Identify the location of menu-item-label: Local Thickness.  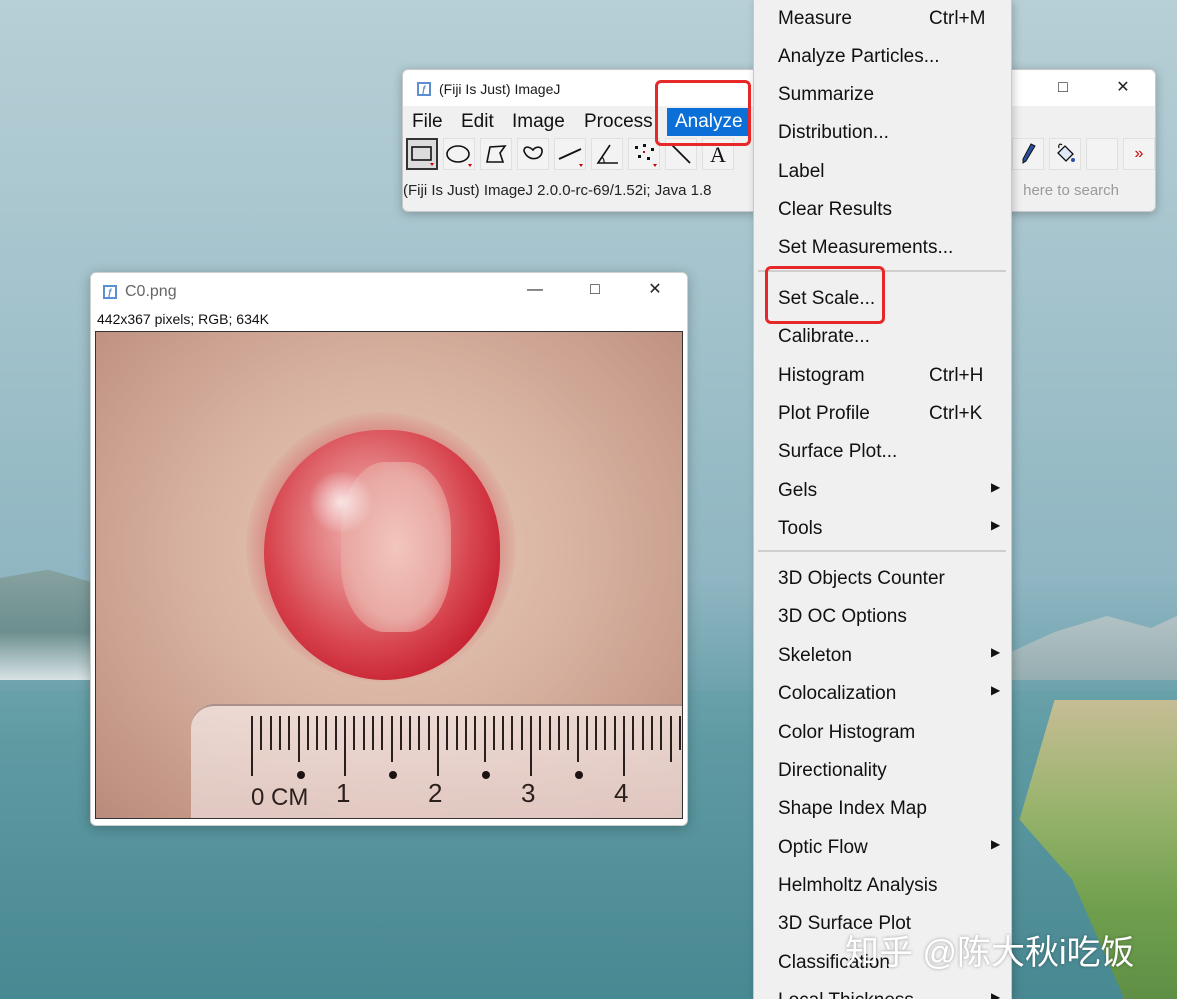
(846, 994).